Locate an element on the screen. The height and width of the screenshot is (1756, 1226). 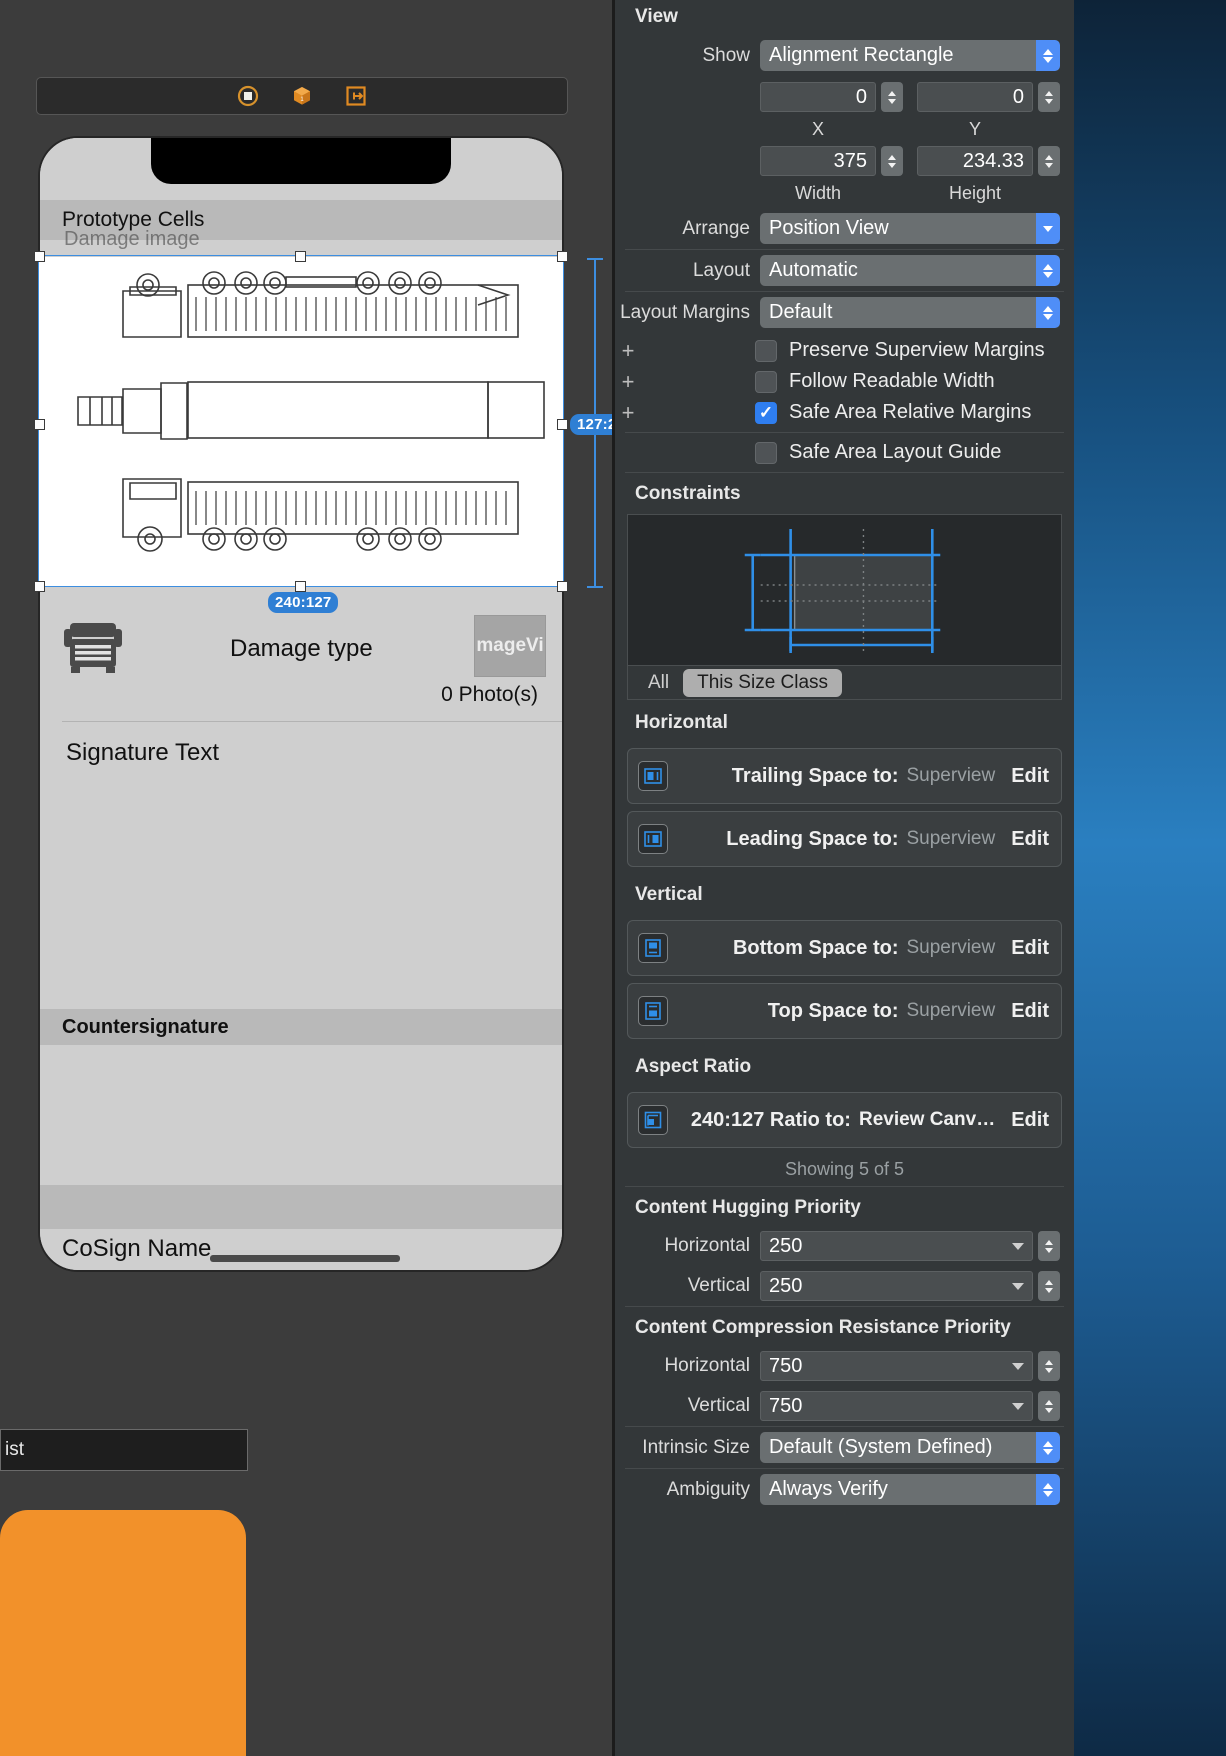
layout-stepper-arrows is located at coordinates (1048, 270).